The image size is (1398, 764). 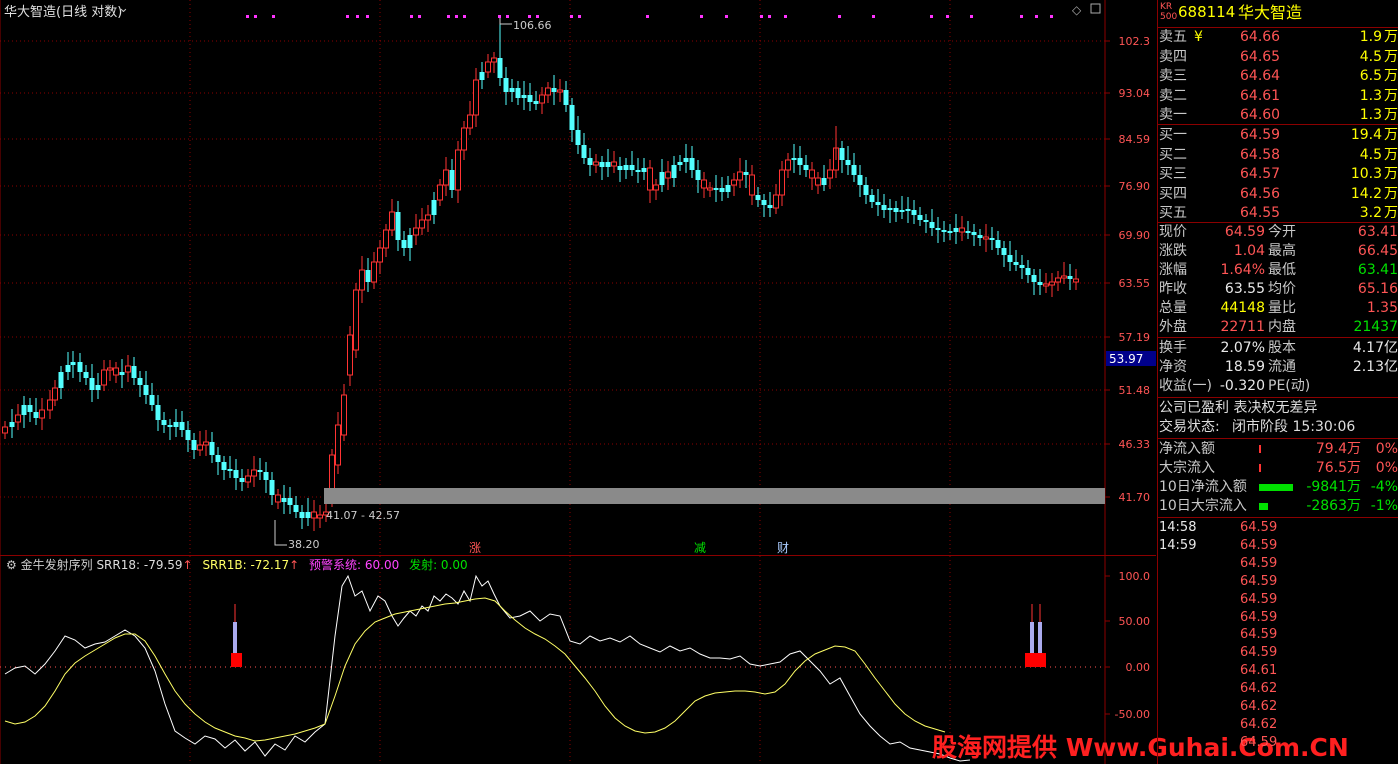 I want to click on stock-header: KR 500 688114 华大智造, so click(x=1278, y=13).